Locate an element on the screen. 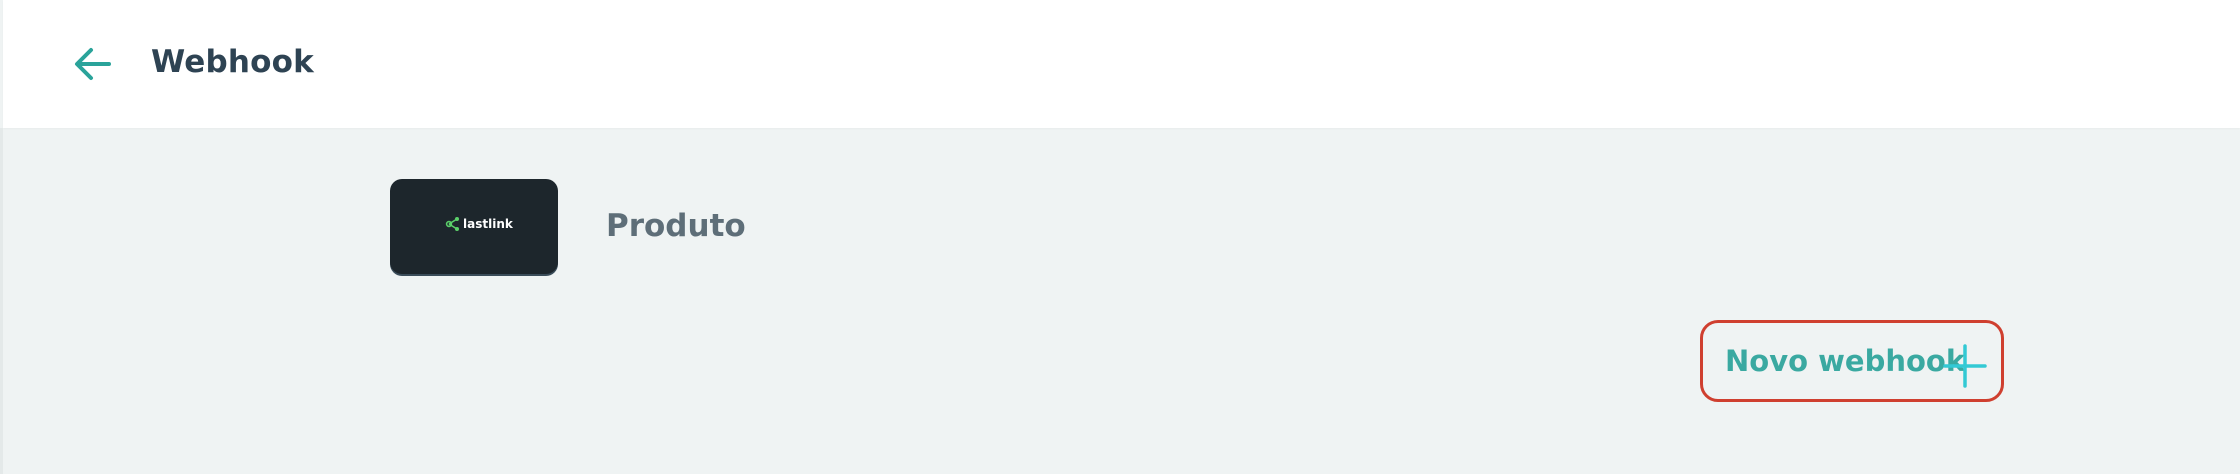 The image size is (2240, 474). new-webhook-button: Novo webhook is located at coordinates (1852, 361).